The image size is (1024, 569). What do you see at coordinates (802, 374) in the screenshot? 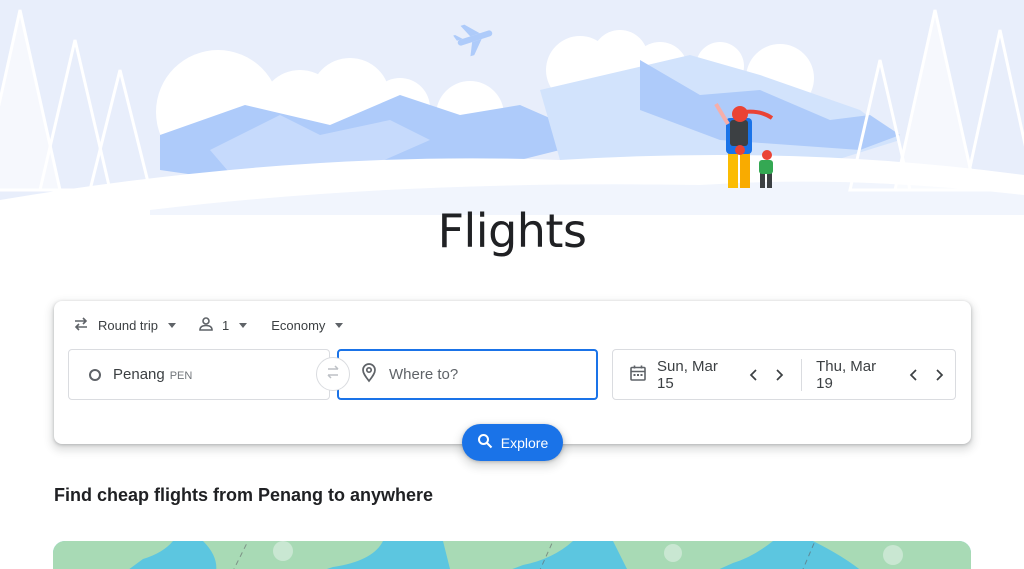
I see `date-divider` at bounding box center [802, 374].